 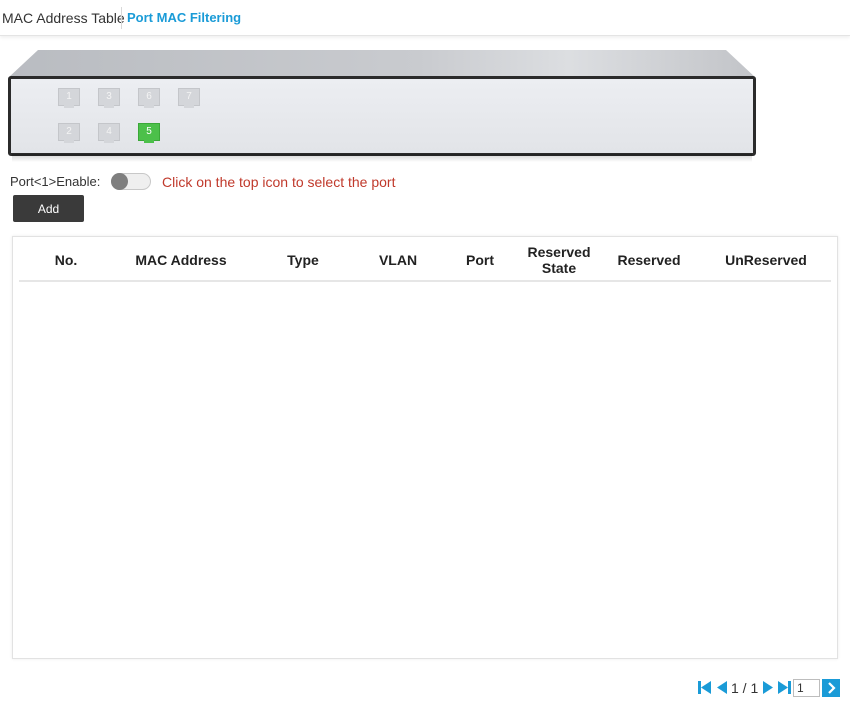 I want to click on port-6-icon: 6, so click(x=149, y=98).